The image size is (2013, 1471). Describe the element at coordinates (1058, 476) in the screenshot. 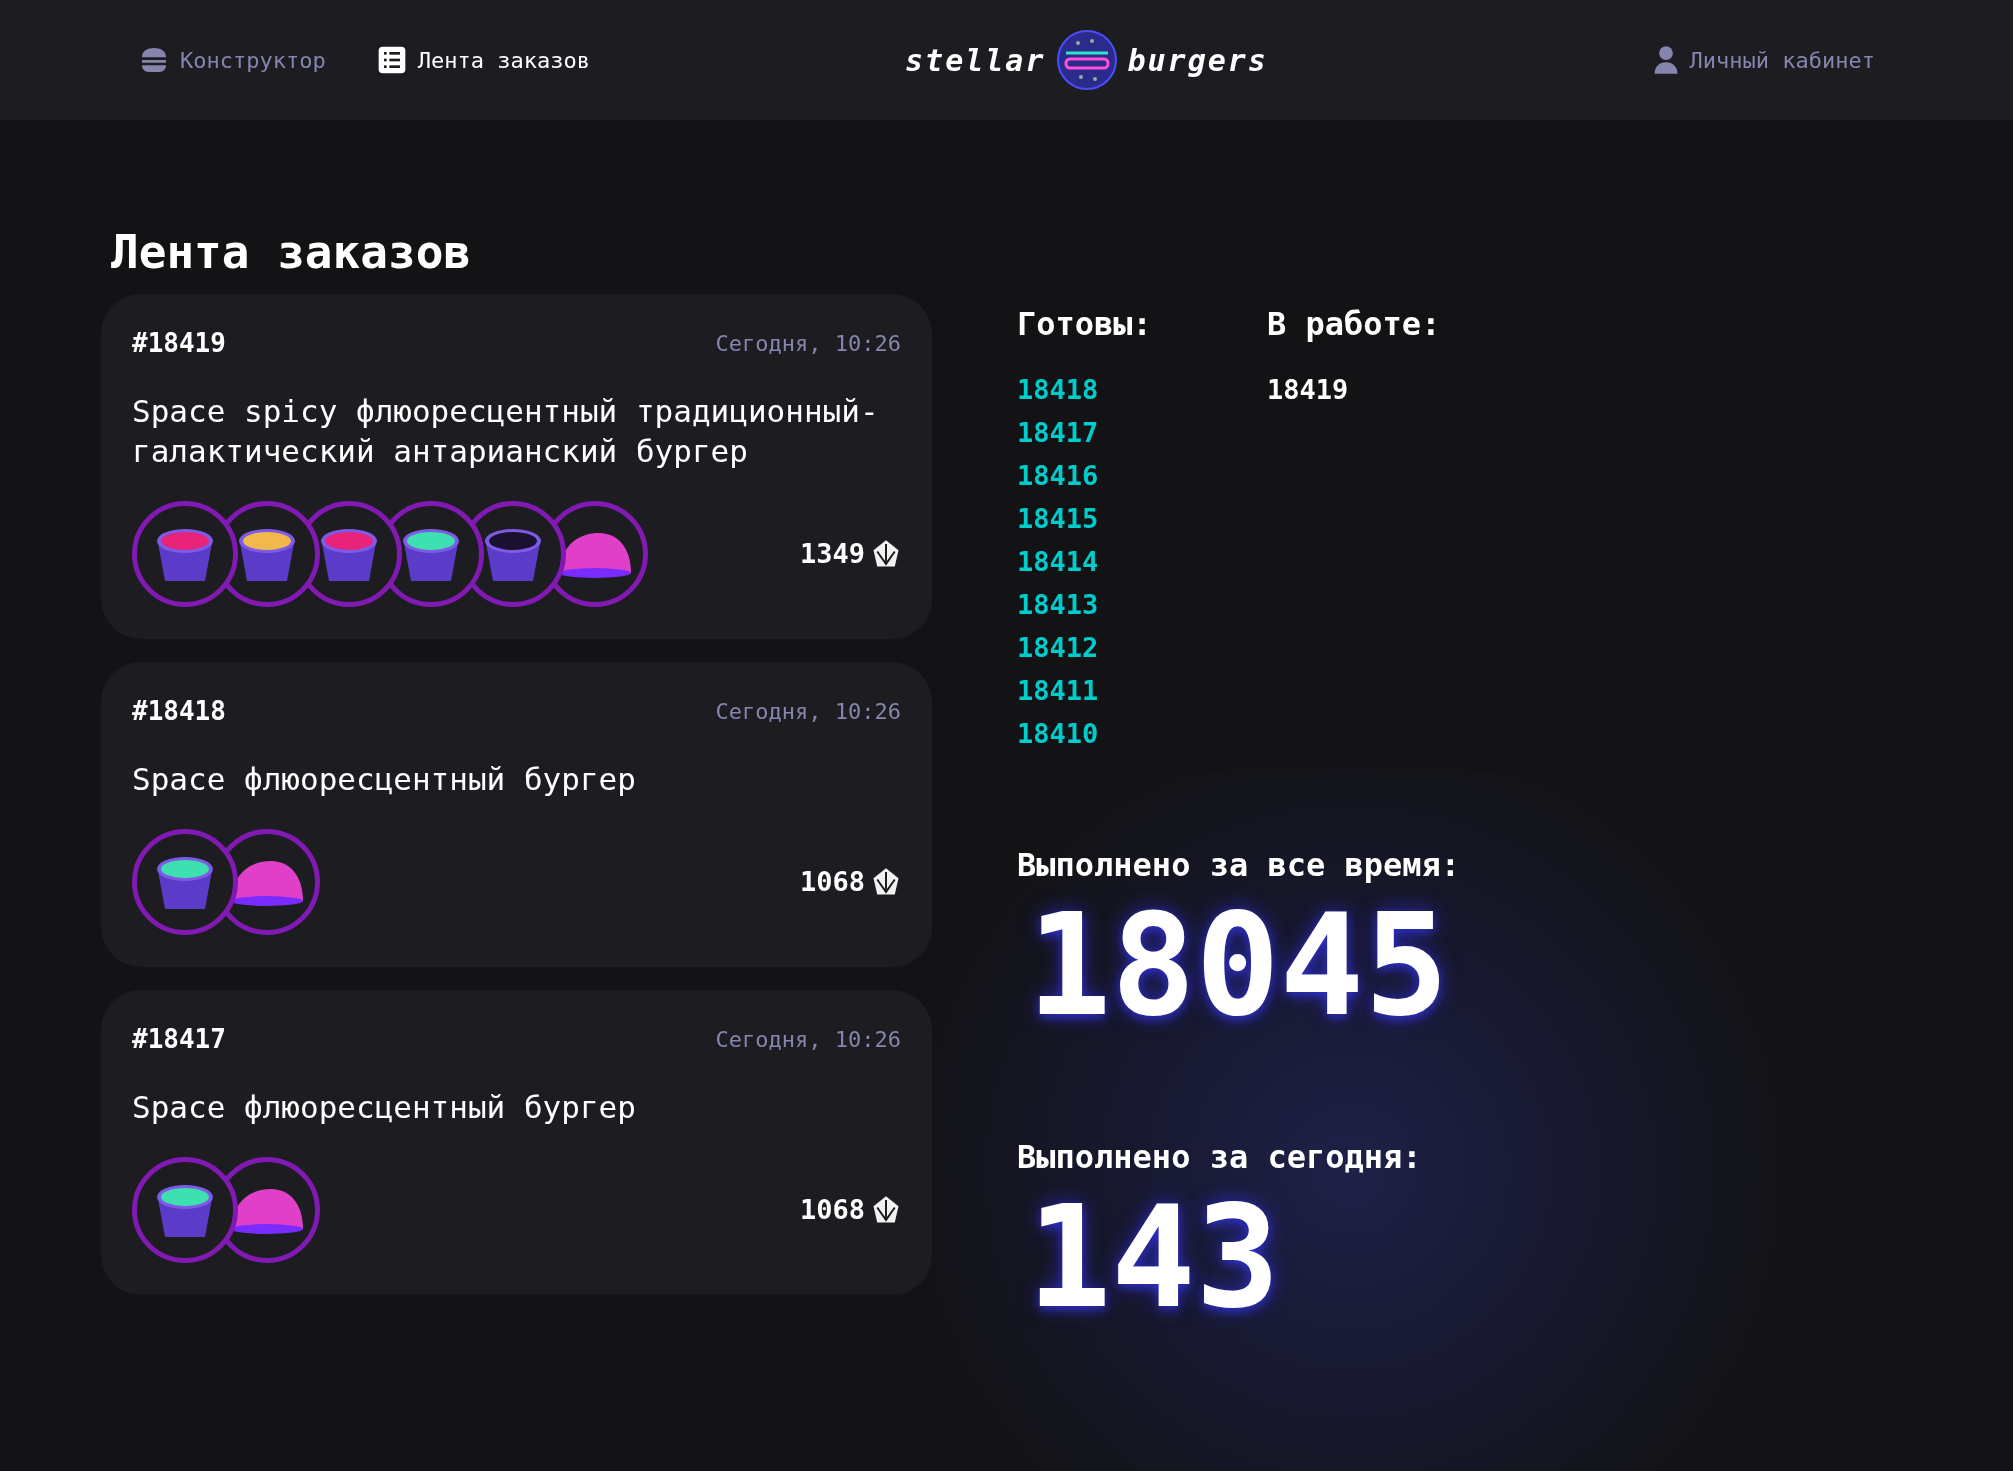

I see `order-number: 18416` at that location.